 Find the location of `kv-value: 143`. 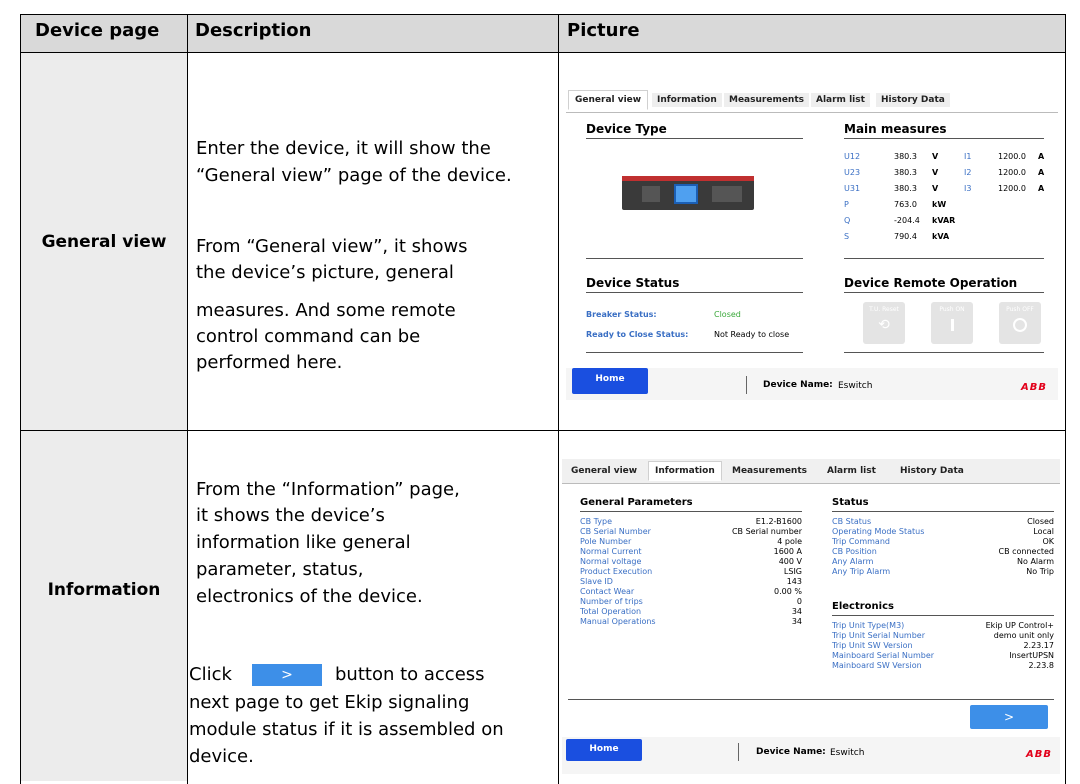

kv-value: 143 is located at coordinates (794, 581).